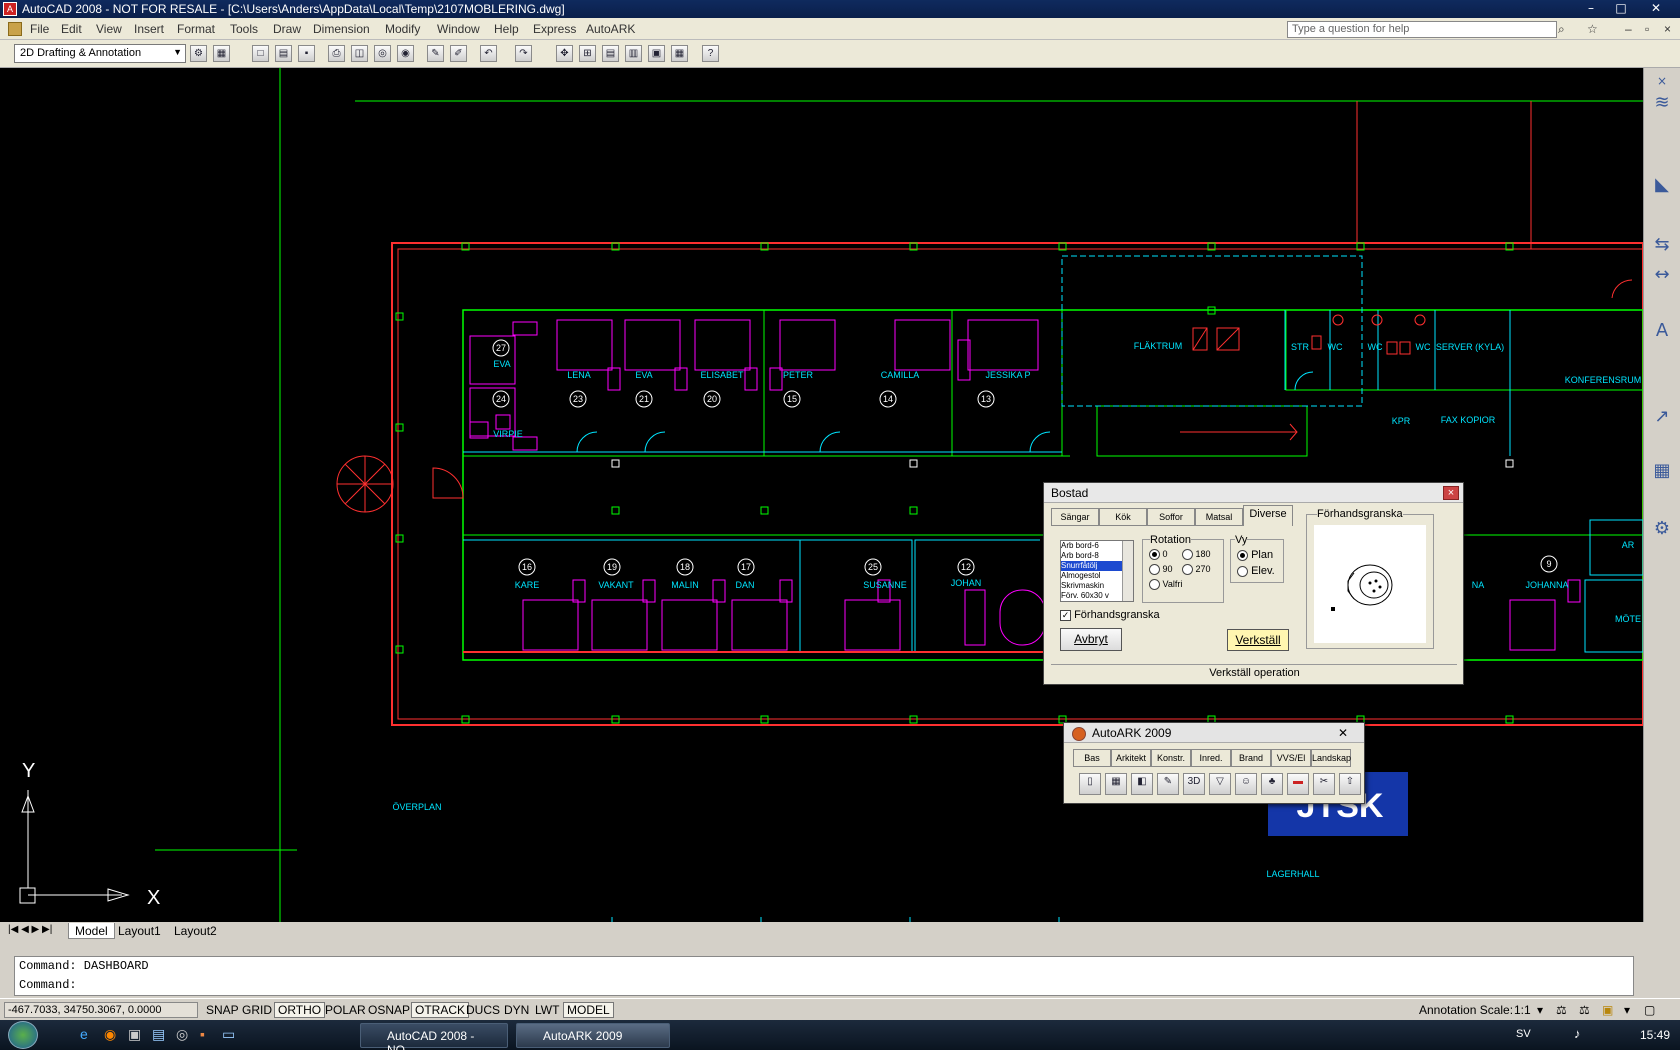 The image size is (1680, 1050). Describe the element at coordinates (1662, 331) in the screenshot. I see `text-icon: A` at that location.